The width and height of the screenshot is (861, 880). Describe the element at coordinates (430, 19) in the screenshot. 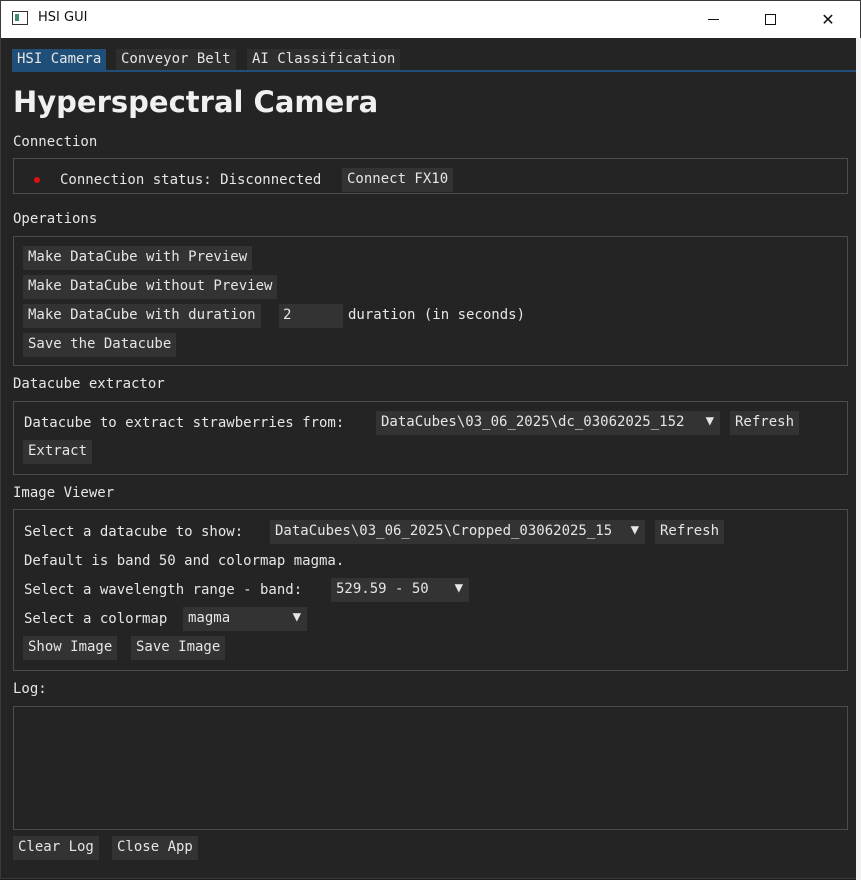

I see `title-bar: HSI GUI ✕` at that location.